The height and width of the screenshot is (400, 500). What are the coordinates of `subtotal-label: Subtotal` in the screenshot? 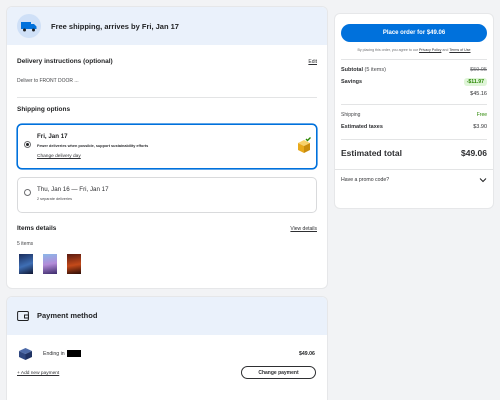 It's located at (352, 70).